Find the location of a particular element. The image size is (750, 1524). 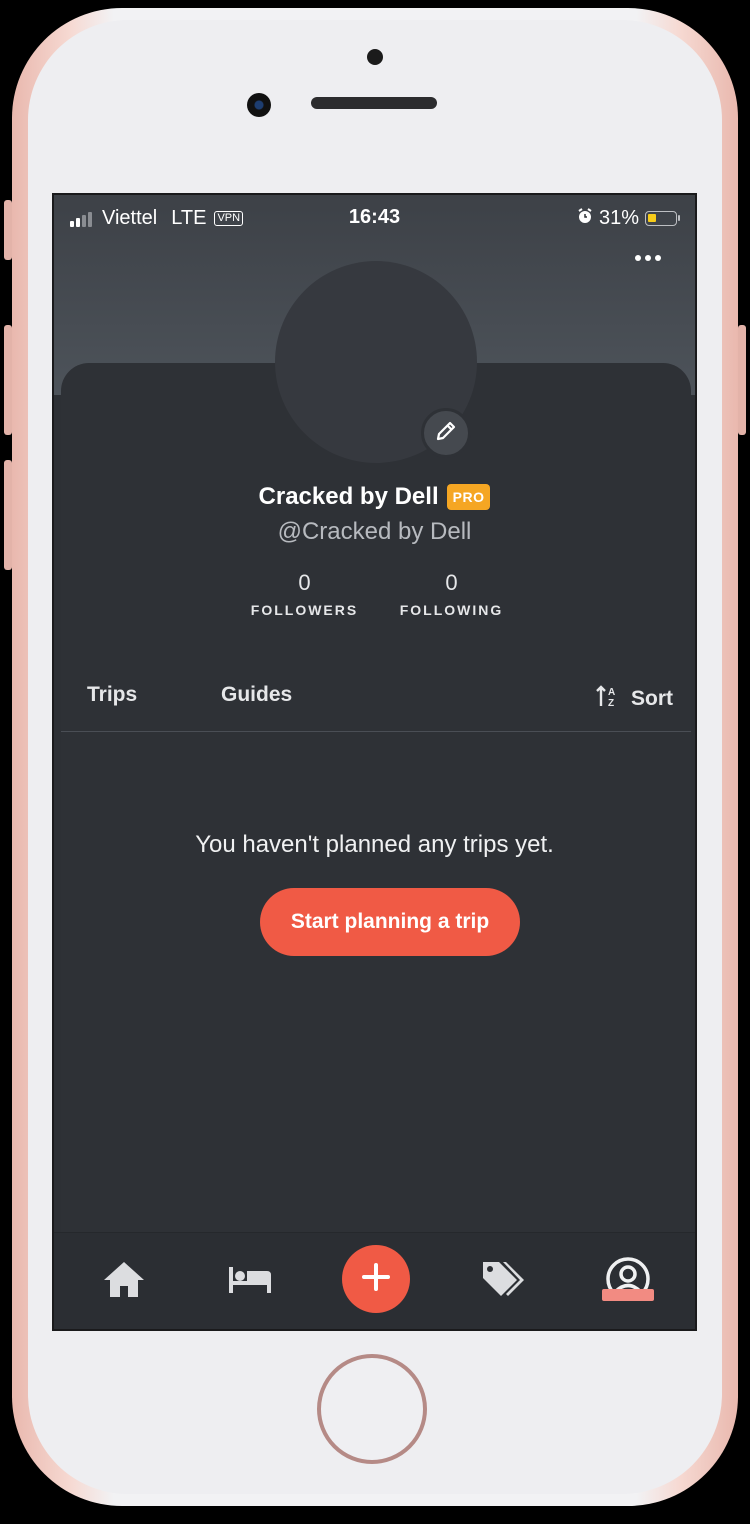

edit-avatar-button is located at coordinates (446, 433).